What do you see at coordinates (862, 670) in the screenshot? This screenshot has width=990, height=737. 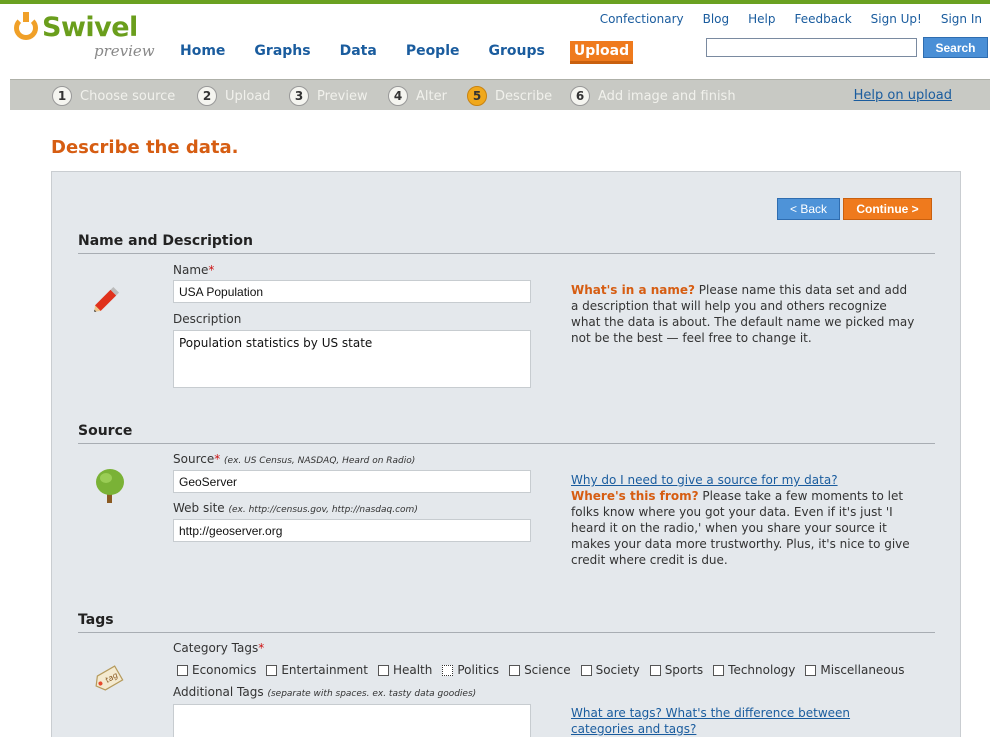 I see `checkbox-label: Miscellaneous` at bounding box center [862, 670].